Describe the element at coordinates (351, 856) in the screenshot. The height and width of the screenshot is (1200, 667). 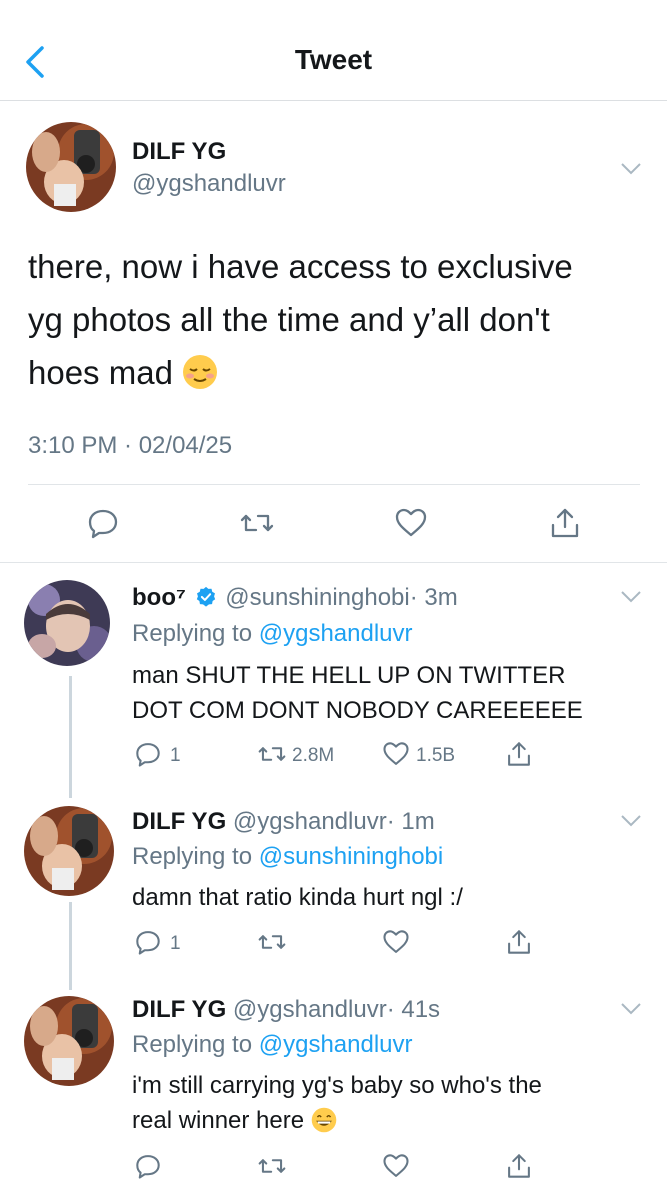
I see `mention-link: @sunshininghobi` at that location.